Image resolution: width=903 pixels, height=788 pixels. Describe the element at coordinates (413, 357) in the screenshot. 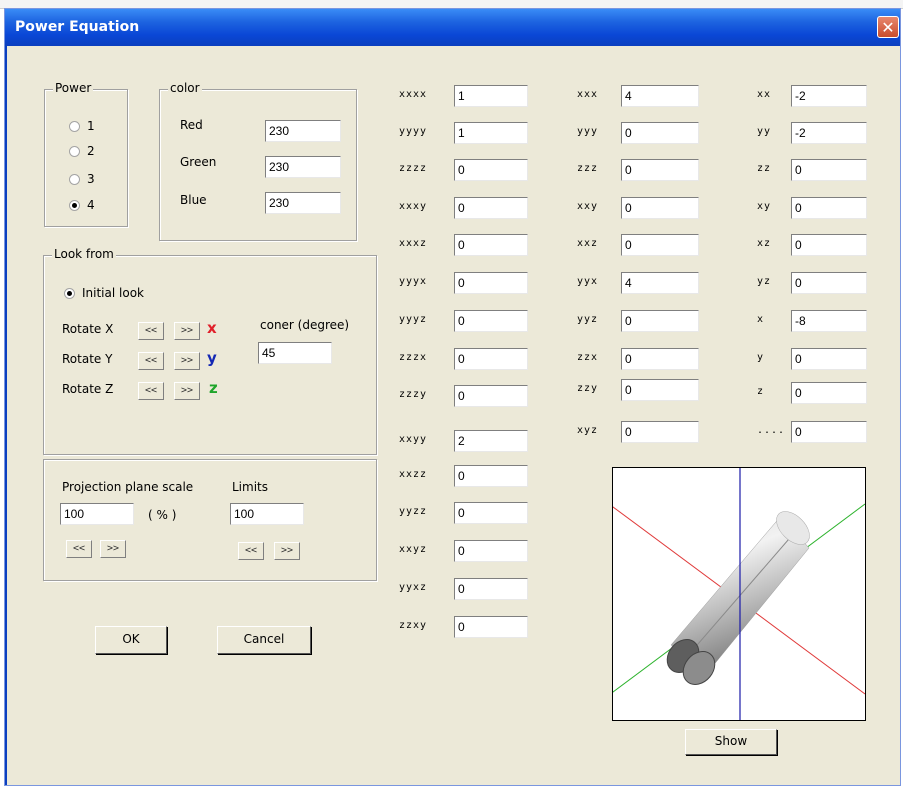

I see `coefficient-term-label: zzzx` at that location.